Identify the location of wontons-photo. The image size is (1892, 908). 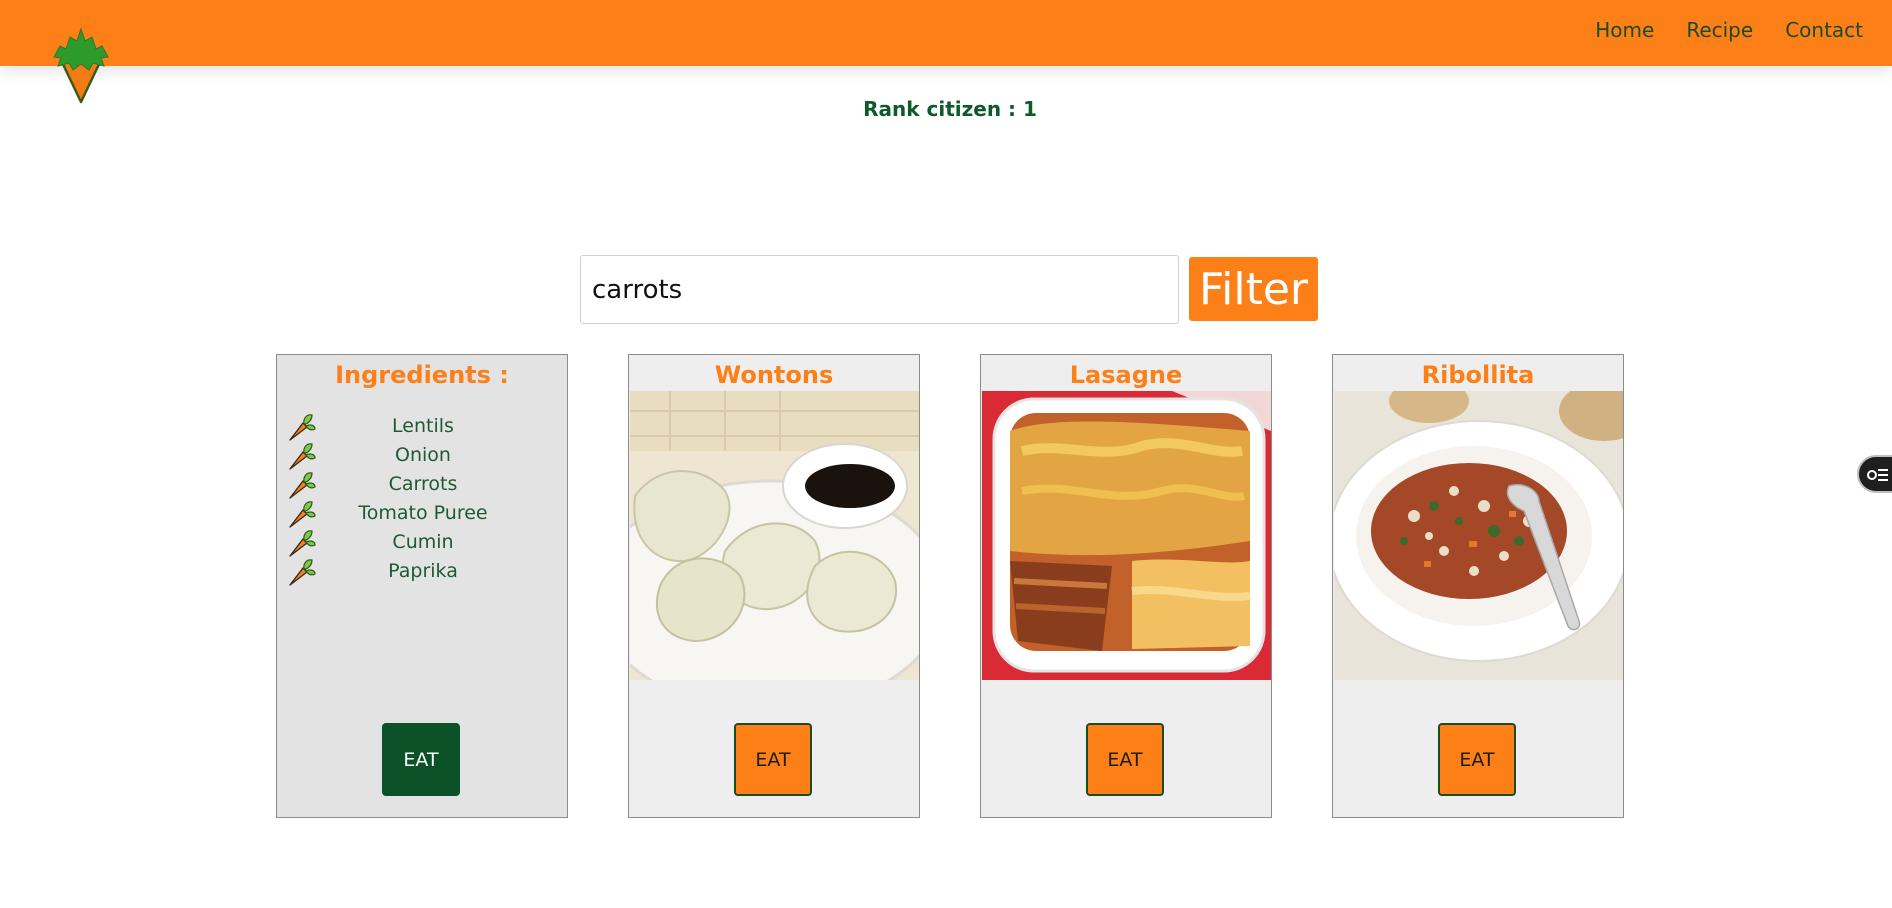
(774, 535).